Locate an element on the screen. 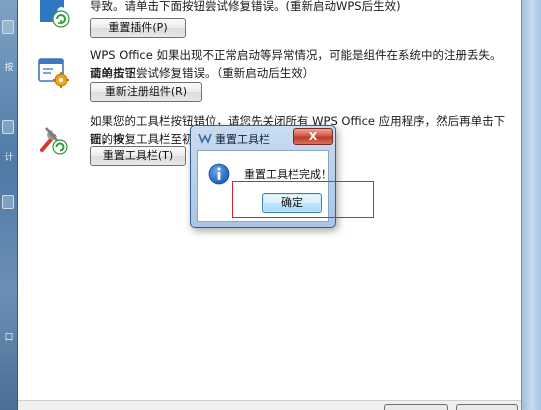  section-description-line: 面的按钮尝试修复错误。（重新启动后生效） is located at coordinates (202, 73).